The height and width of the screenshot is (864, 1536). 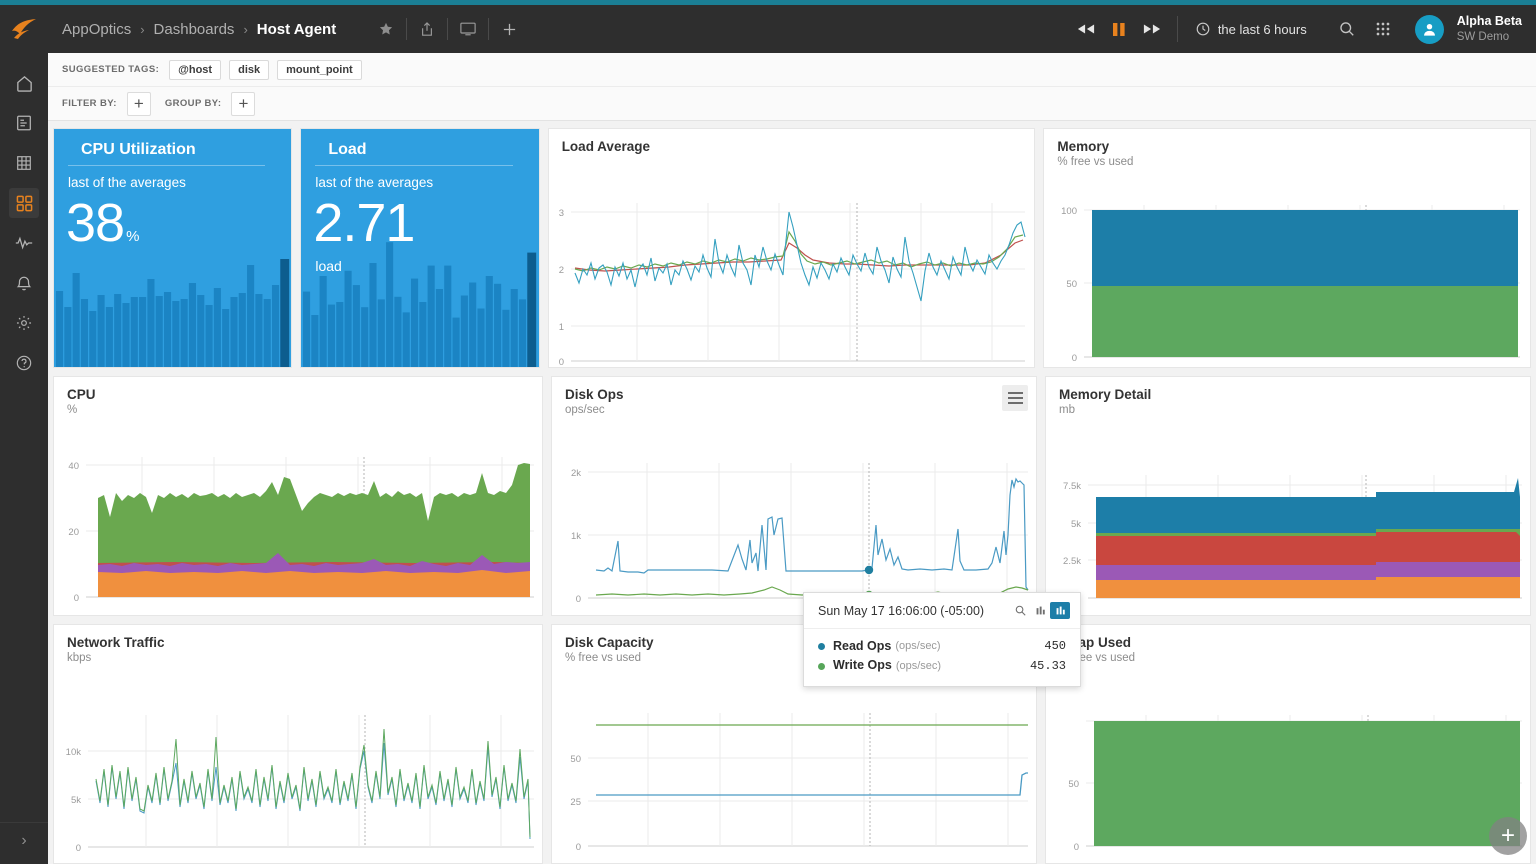 What do you see at coordinates (575, 759) in the screenshot?
I see `svg-text: 50` at bounding box center [575, 759].